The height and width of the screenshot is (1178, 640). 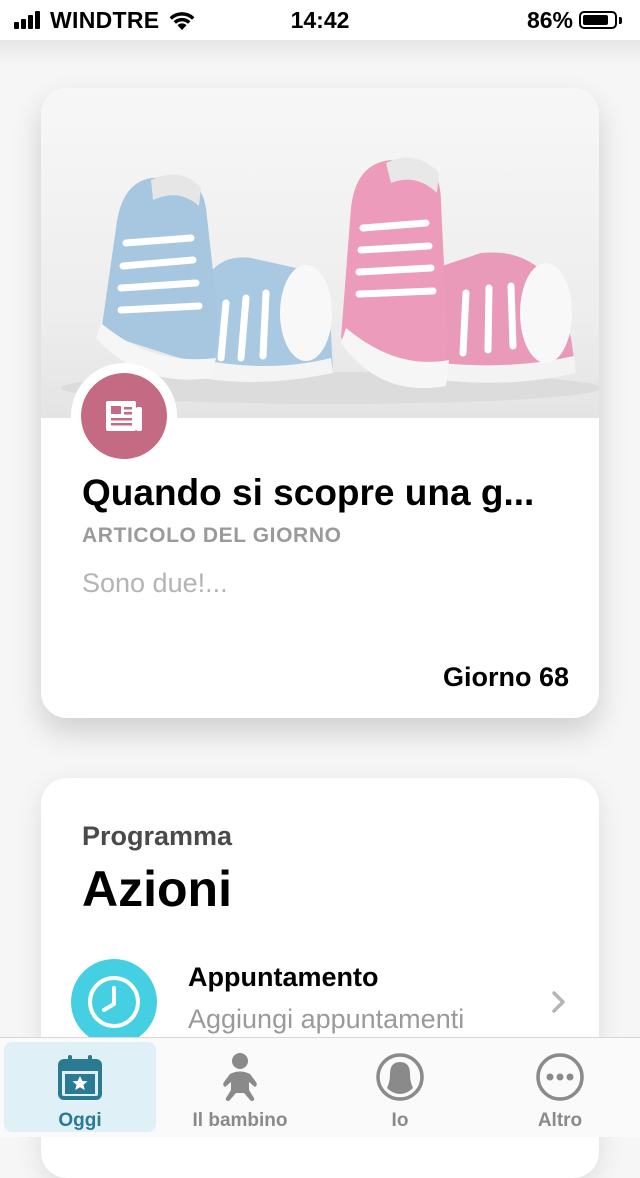 What do you see at coordinates (240, 1120) in the screenshot?
I see `tab-label: Il bambino` at bounding box center [240, 1120].